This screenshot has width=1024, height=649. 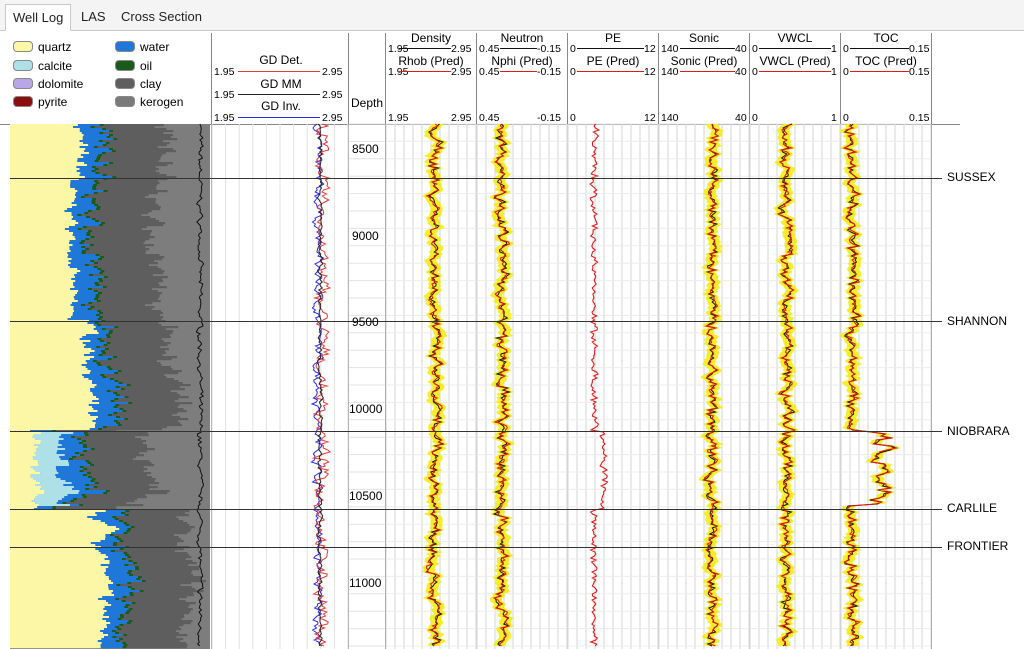 What do you see at coordinates (365, 583) in the screenshot?
I see `depth-label: 11000` at bounding box center [365, 583].